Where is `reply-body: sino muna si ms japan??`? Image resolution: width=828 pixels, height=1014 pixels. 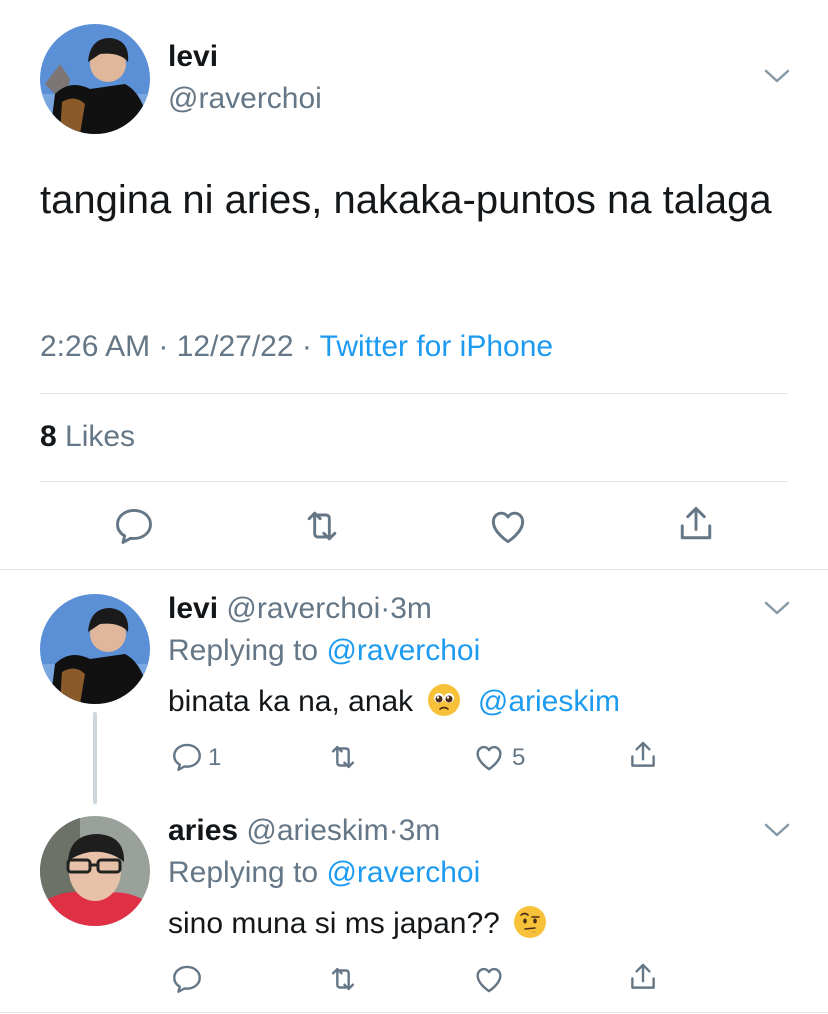
reply-body: sino muna si ms japan?? is located at coordinates (334, 923).